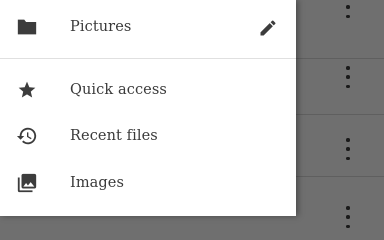 The image size is (384, 240). Describe the element at coordinates (148, 183) in the screenshot. I see `drawer-item-images: Images` at that location.